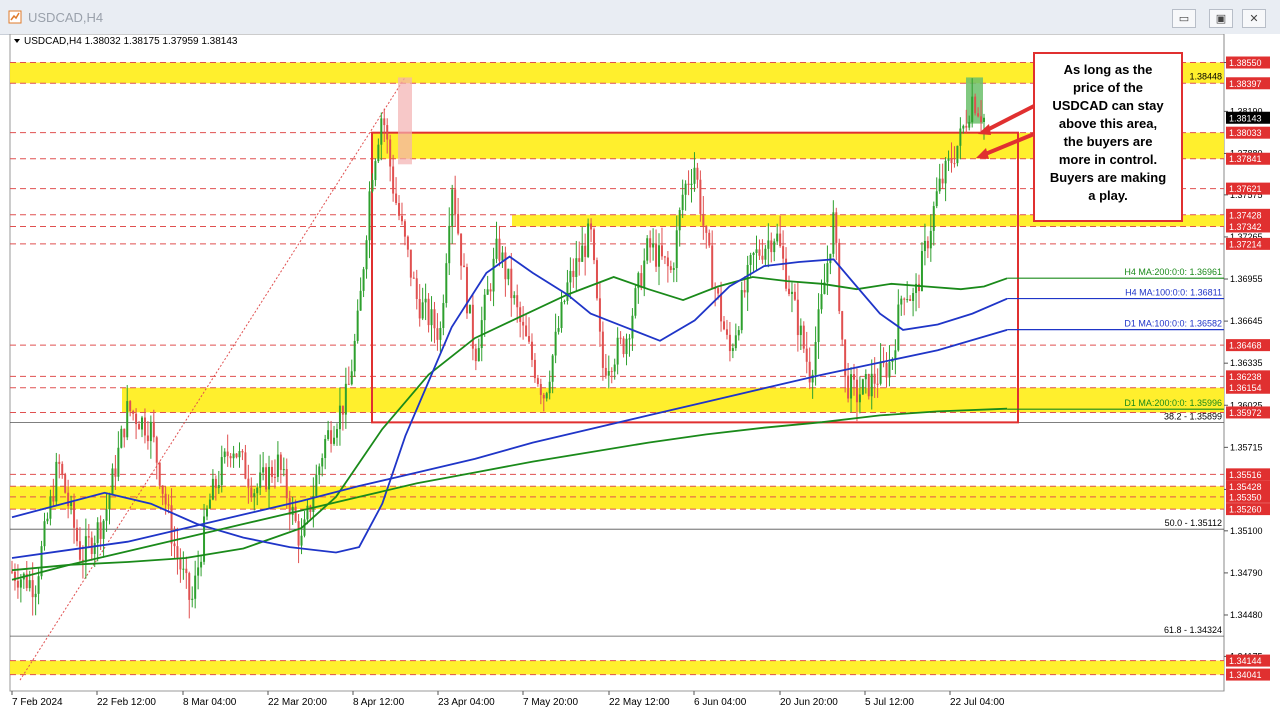 This screenshot has width=1280, height=721. I want to click on restore-button: ▣, so click(1221, 18).